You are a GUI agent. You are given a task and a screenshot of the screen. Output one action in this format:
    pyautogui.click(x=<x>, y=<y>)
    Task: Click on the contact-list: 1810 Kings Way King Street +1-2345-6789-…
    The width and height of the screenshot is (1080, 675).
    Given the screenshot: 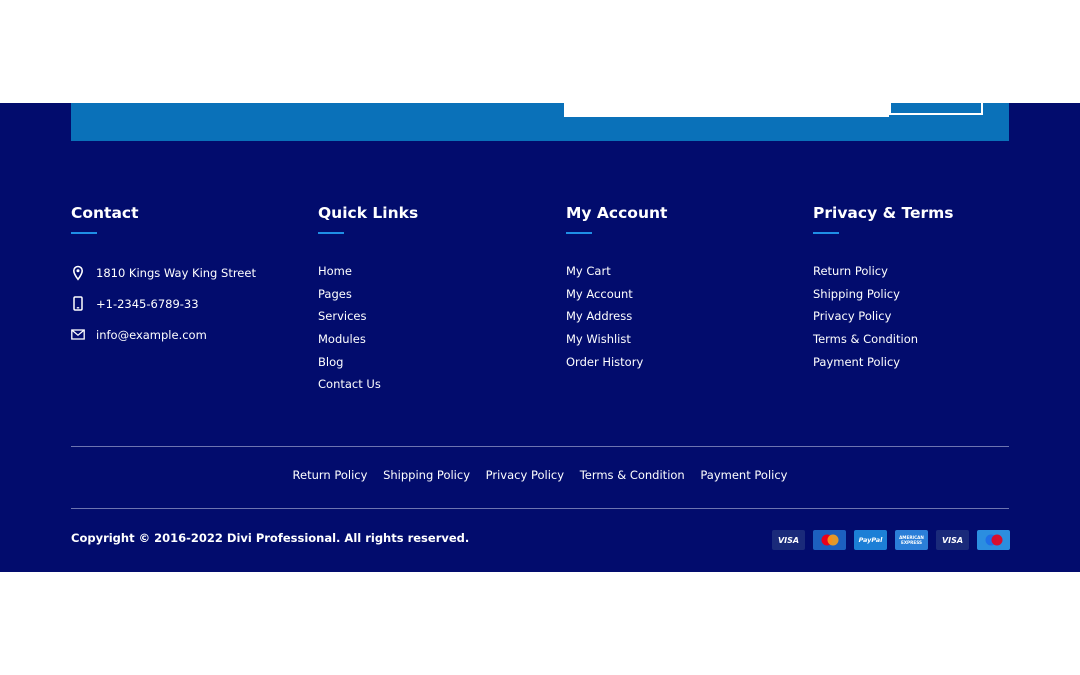 What is the action you would take?
    pyautogui.click(x=163, y=311)
    